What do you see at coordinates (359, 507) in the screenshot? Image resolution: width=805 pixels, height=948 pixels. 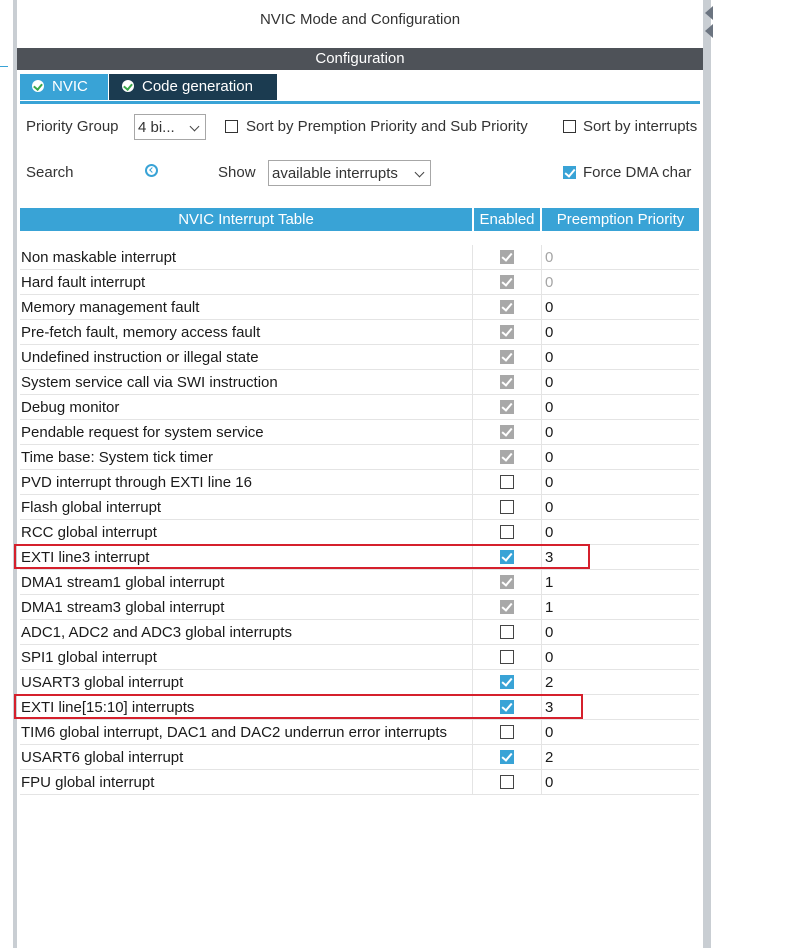 I see `table-row: Flash global interrupt 0` at bounding box center [359, 507].